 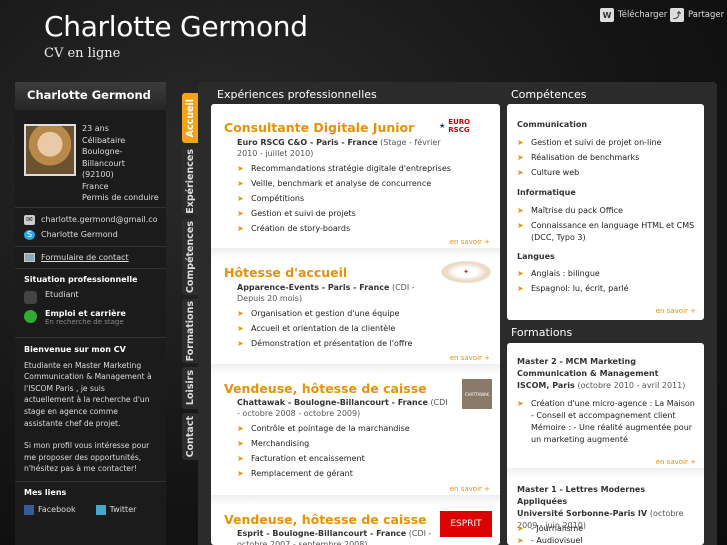 I want to click on profile-line: Boulogne-, so click(x=102, y=151).